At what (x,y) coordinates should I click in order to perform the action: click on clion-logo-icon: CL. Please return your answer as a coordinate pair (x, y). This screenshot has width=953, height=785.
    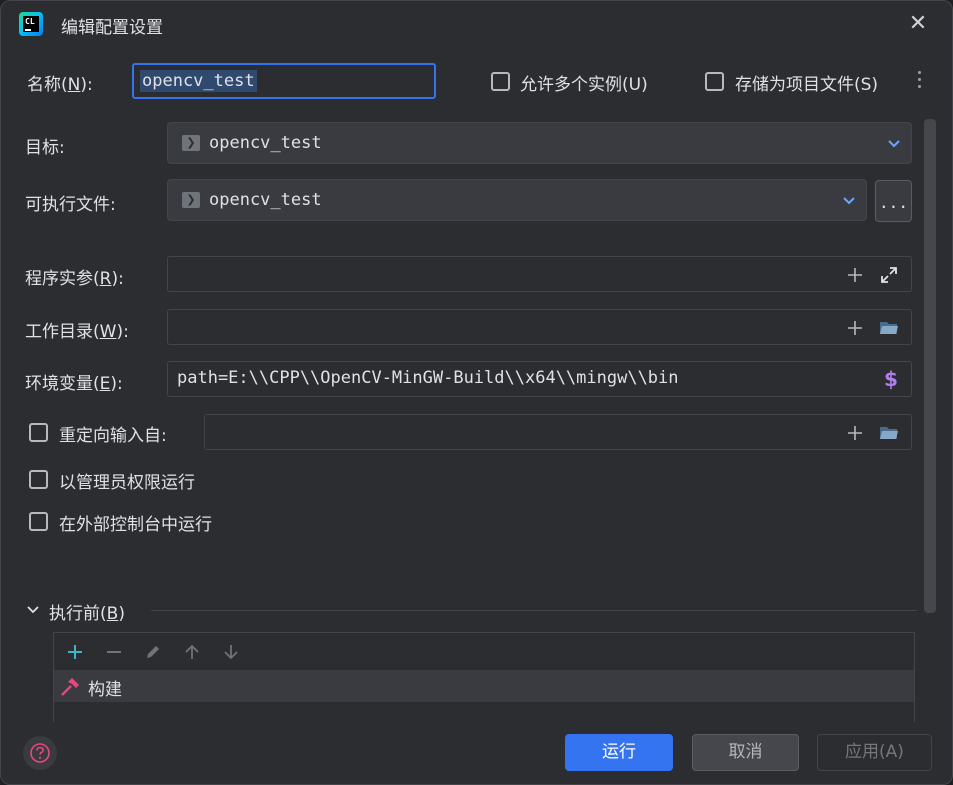
    Looking at the image, I should click on (31, 24).